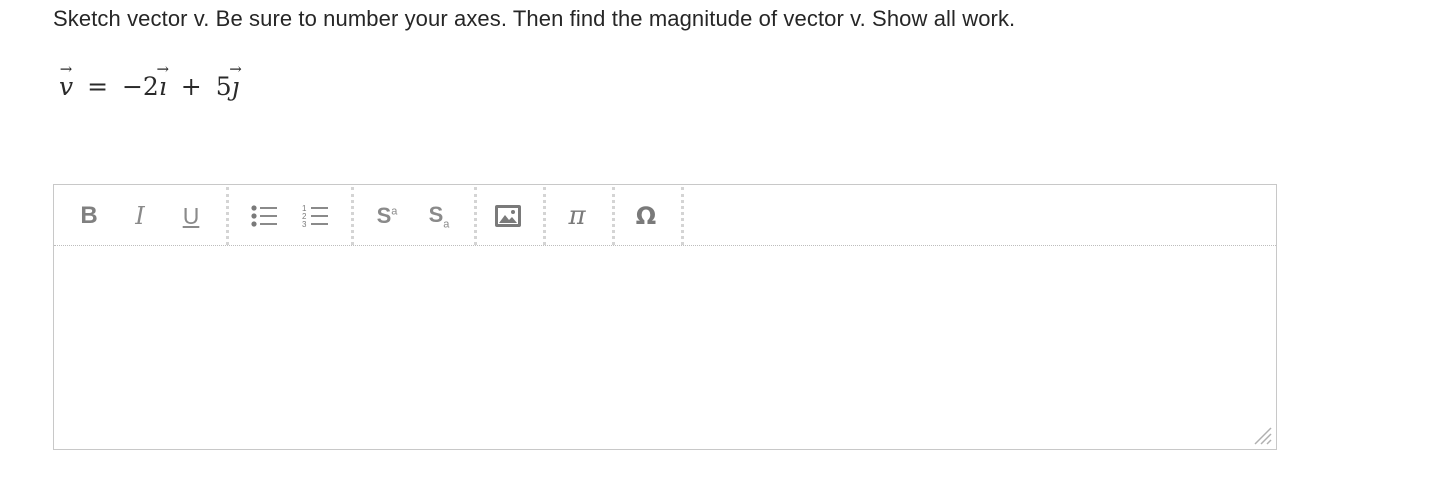 This screenshot has width=1444, height=486. What do you see at coordinates (291, 216) in the screenshot?
I see `toolbar-group-lists: 1 2 3` at bounding box center [291, 216].